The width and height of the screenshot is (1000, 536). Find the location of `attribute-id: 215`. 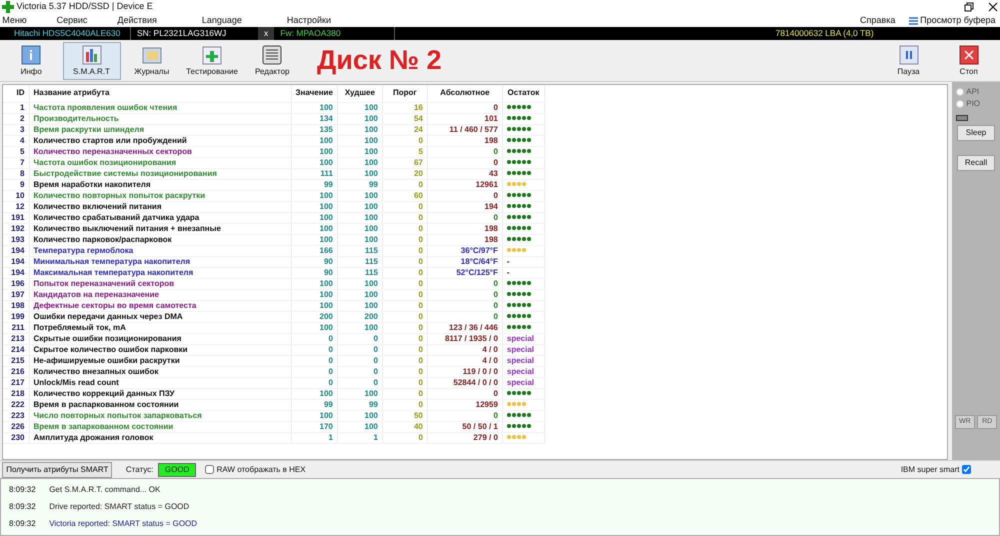

attribute-id: 215 is located at coordinates (16, 360).